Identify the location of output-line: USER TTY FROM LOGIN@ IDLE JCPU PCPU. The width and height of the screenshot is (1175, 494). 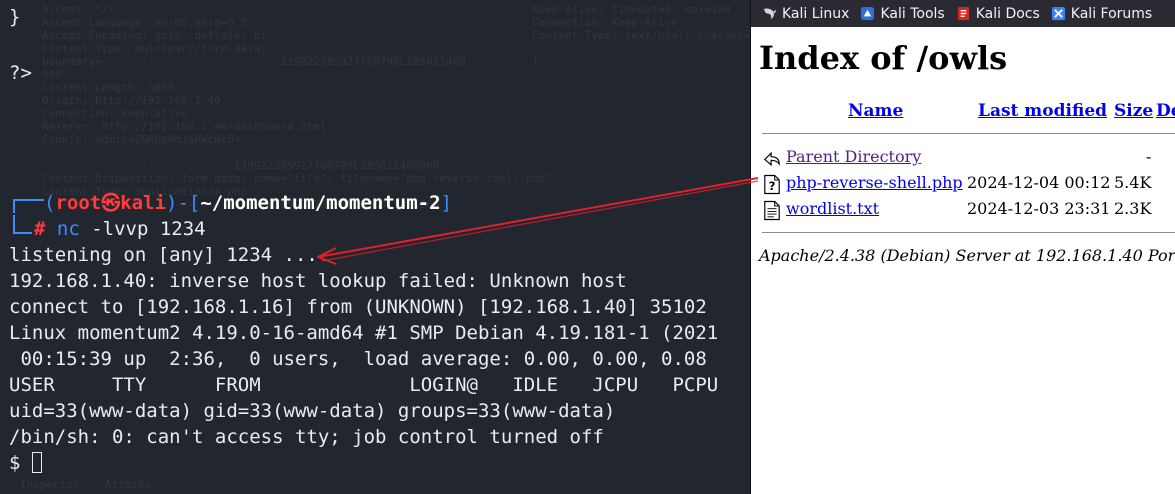
(364, 385).